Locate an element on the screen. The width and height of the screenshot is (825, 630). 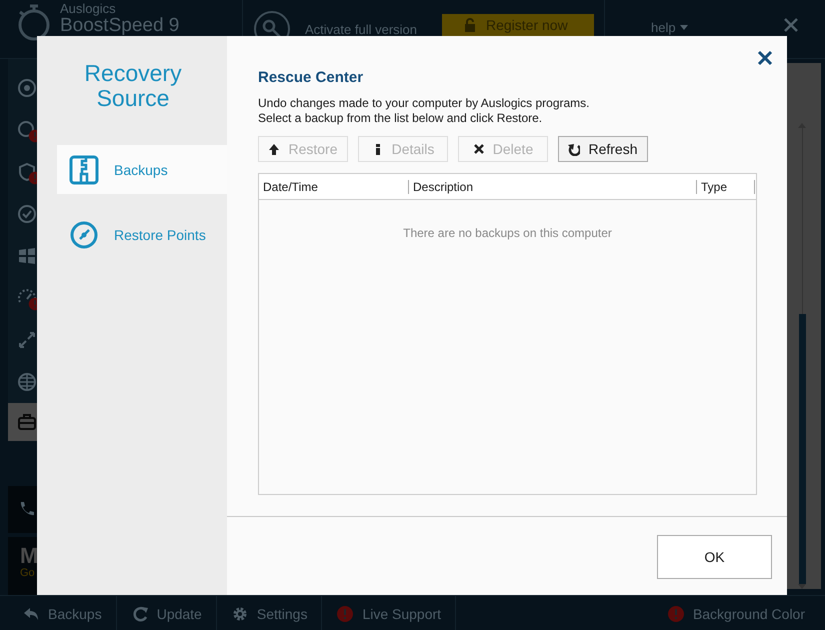
promo-title: M is located at coordinates (28, 555).